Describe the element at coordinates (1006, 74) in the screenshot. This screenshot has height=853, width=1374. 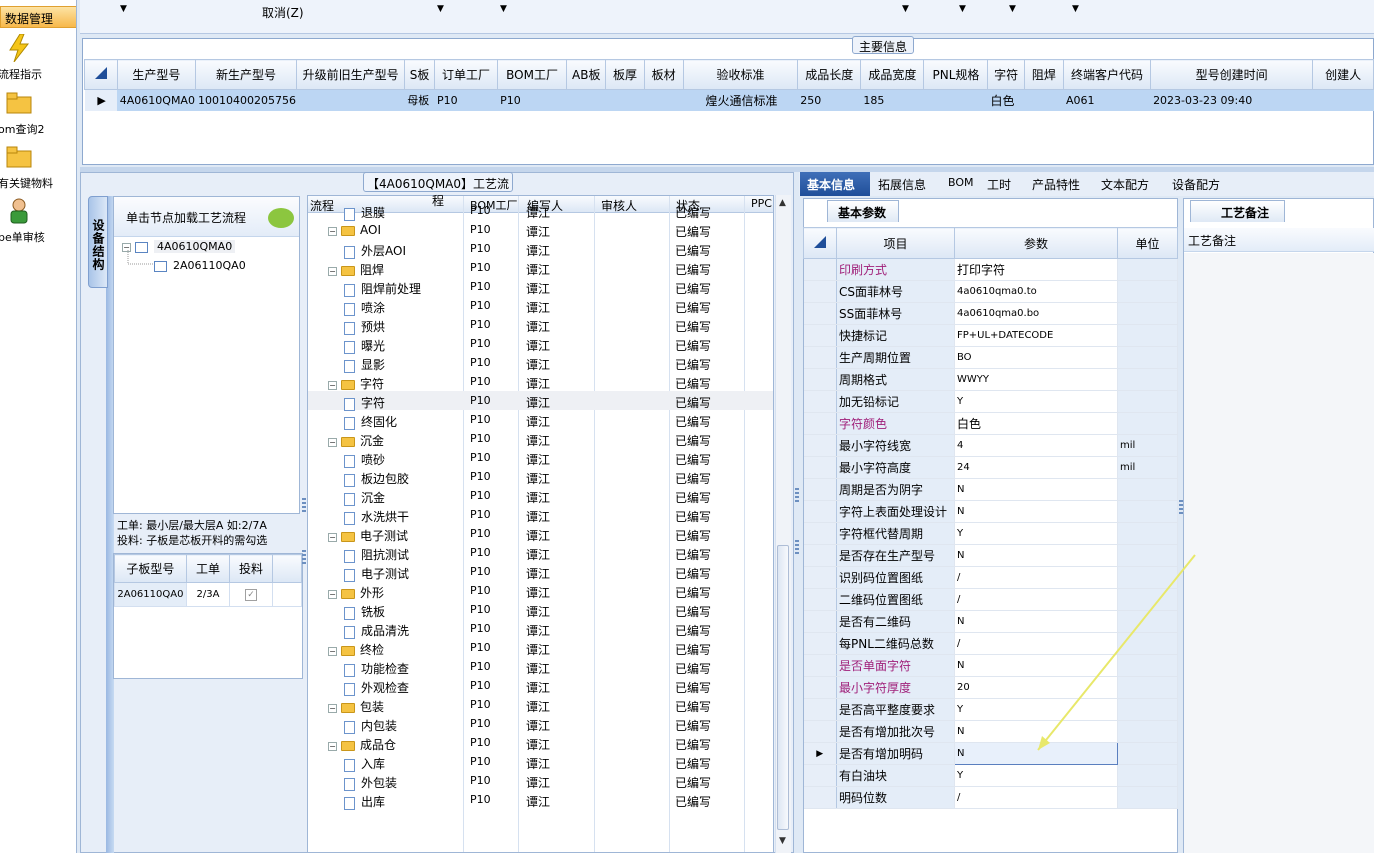
I see `column-header: 字符` at that location.